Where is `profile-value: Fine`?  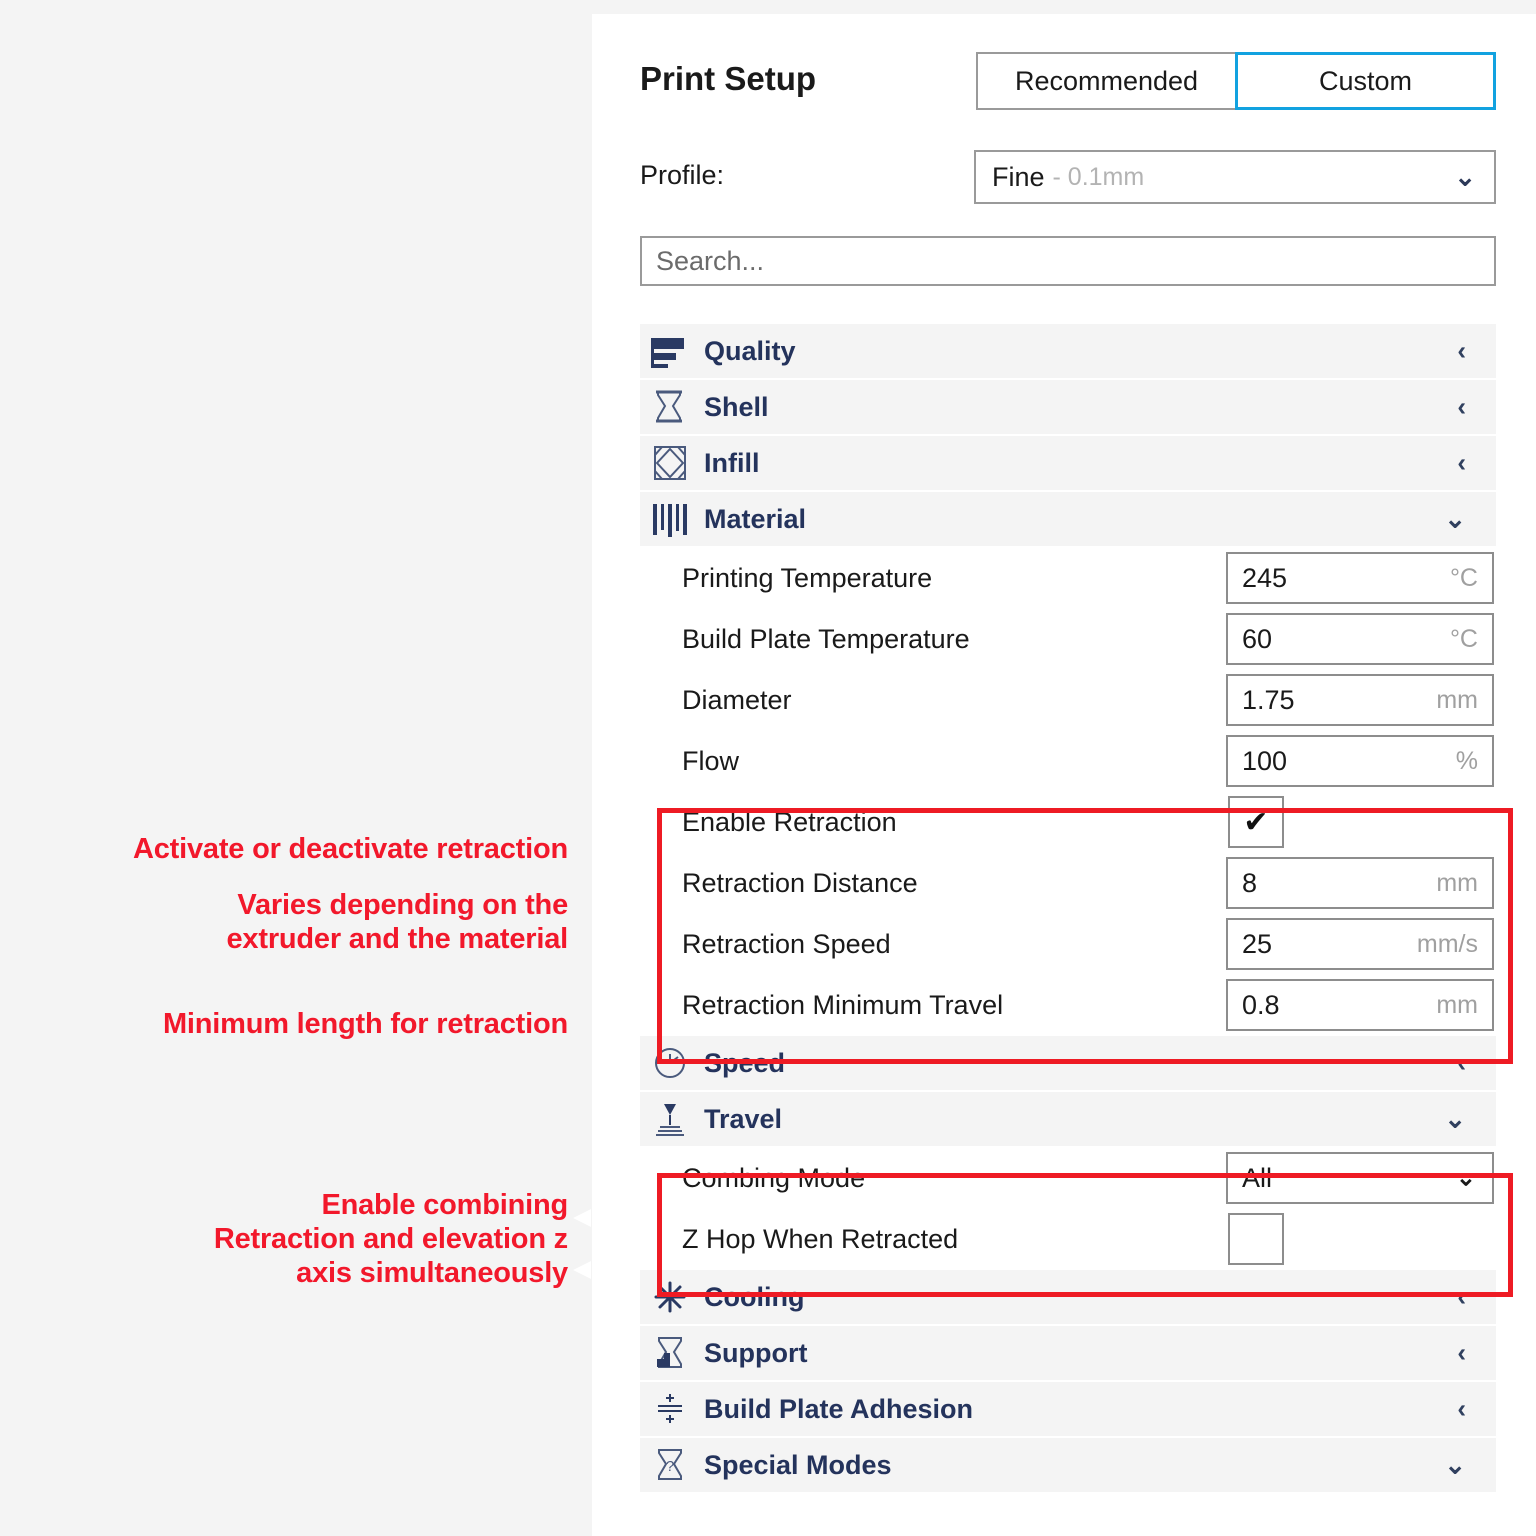 profile-value: Fine is located at coordinates (1018, 176).